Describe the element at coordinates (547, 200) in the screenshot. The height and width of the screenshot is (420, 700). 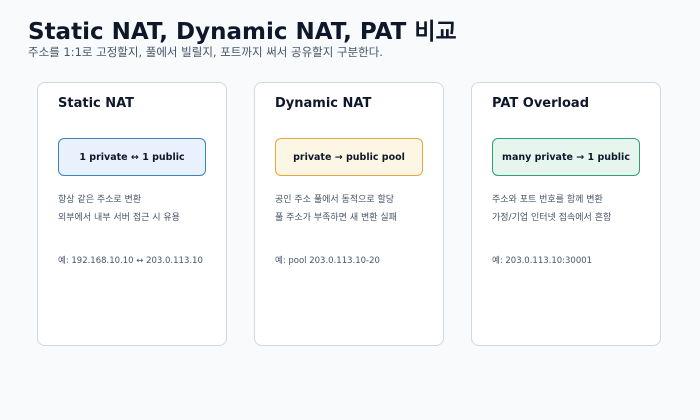
I see `card-description: 주소와 포트 번호를 함께 변환` at that location.